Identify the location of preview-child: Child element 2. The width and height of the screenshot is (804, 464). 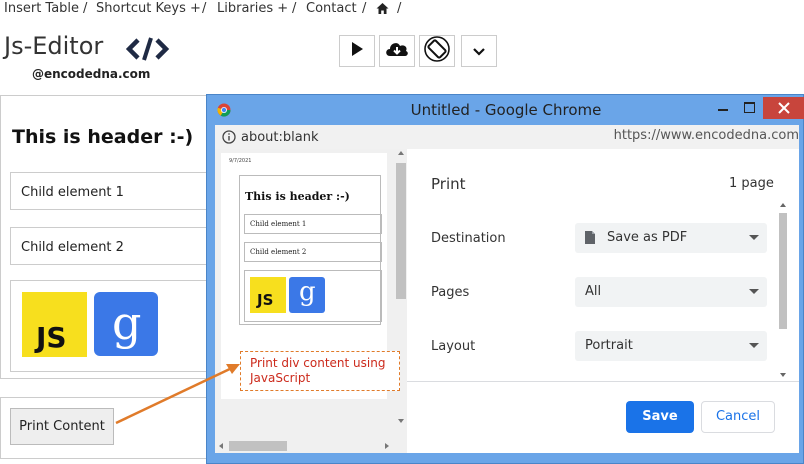
(313, 252).